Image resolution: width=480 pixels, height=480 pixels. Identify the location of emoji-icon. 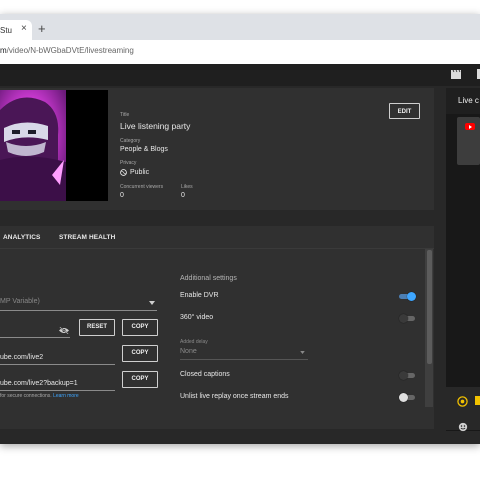
(463, 427).